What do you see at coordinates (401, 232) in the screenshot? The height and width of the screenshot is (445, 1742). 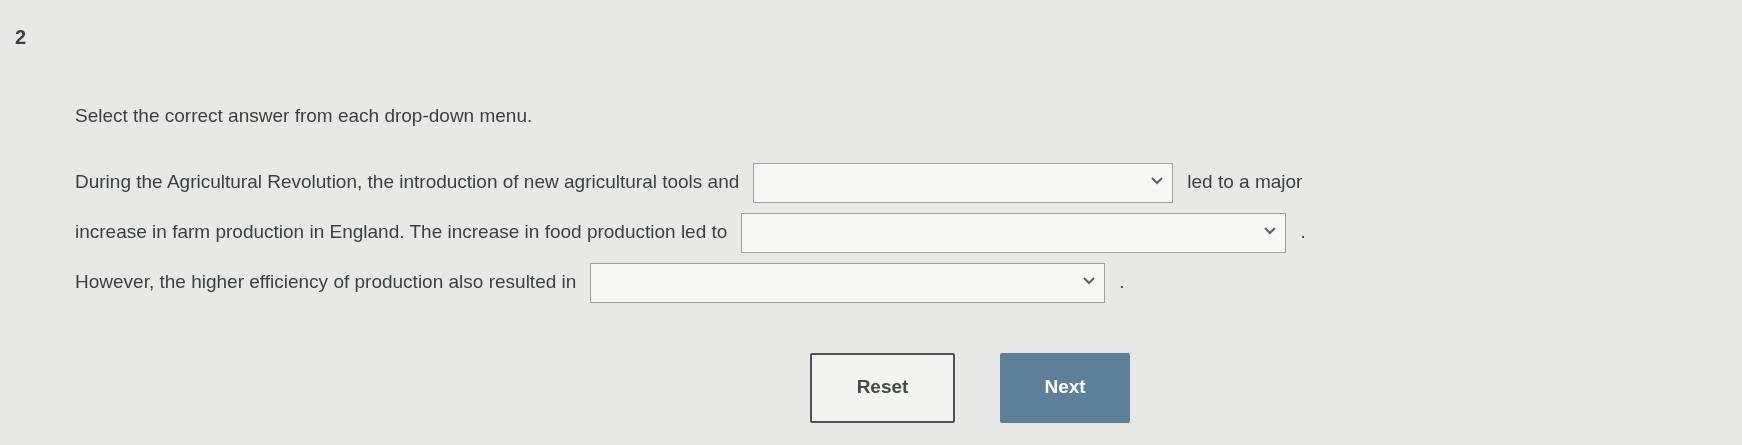 I see `question-text: increase in farm production in England. The increase in food production led to` at bounding box center [401, 232].